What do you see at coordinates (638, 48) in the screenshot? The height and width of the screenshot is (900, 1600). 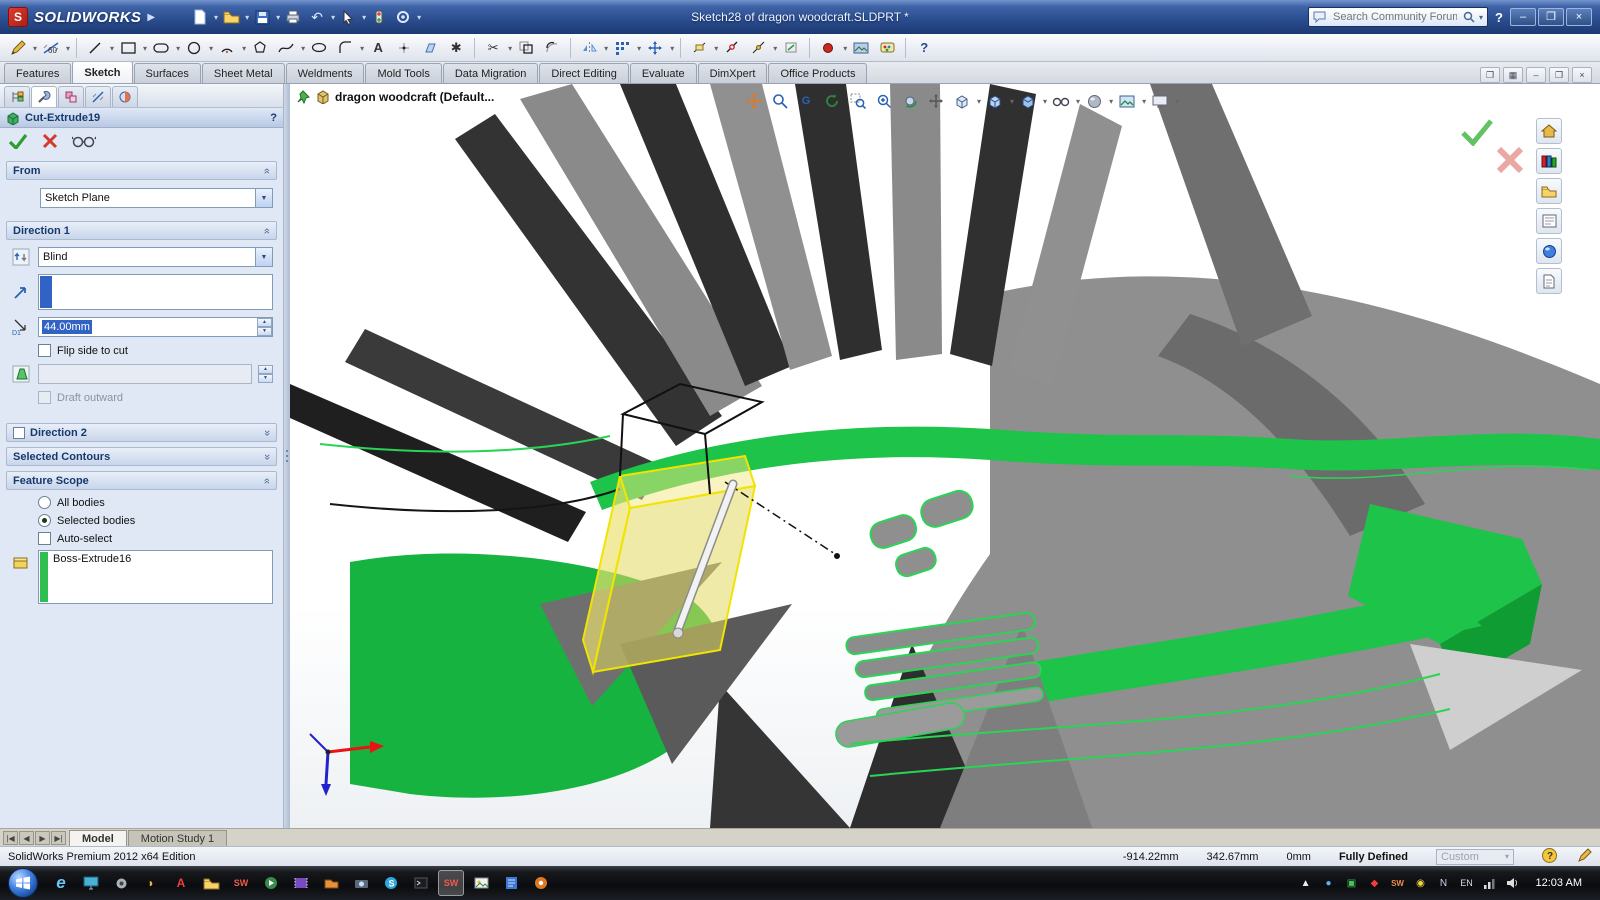 I see `pattern-caret-icon` at bounding box center [638, 48].